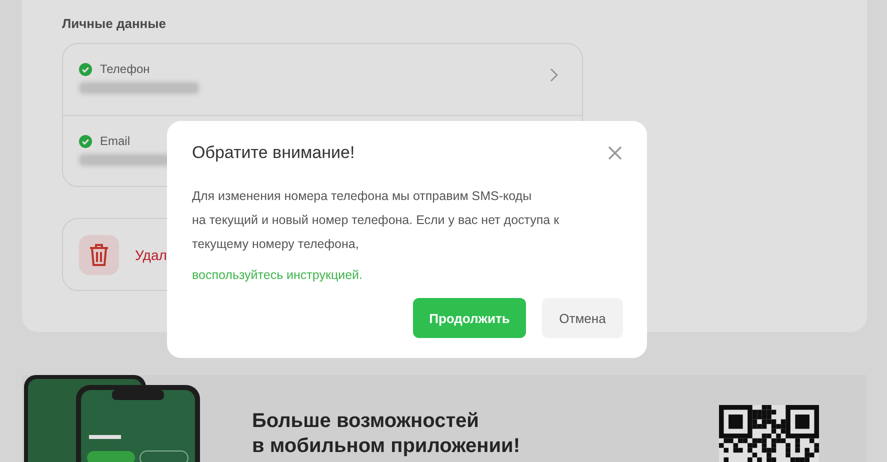 Image resolution: width=887 pixels, height=462 pixels. Describe the element at coordinates (386, 434) in the screenshot. I see `promo-title: Больше возможностей в мобильном приложении!` at that location.